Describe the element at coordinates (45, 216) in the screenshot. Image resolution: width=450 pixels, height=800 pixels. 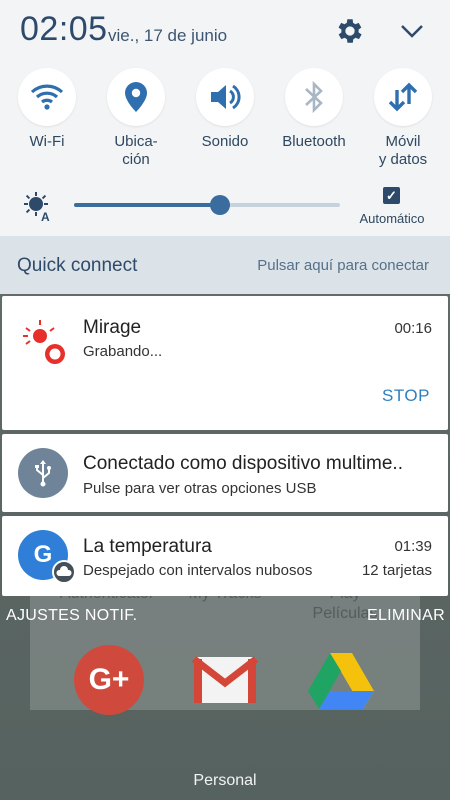
I see `svg-text: A` at that location.